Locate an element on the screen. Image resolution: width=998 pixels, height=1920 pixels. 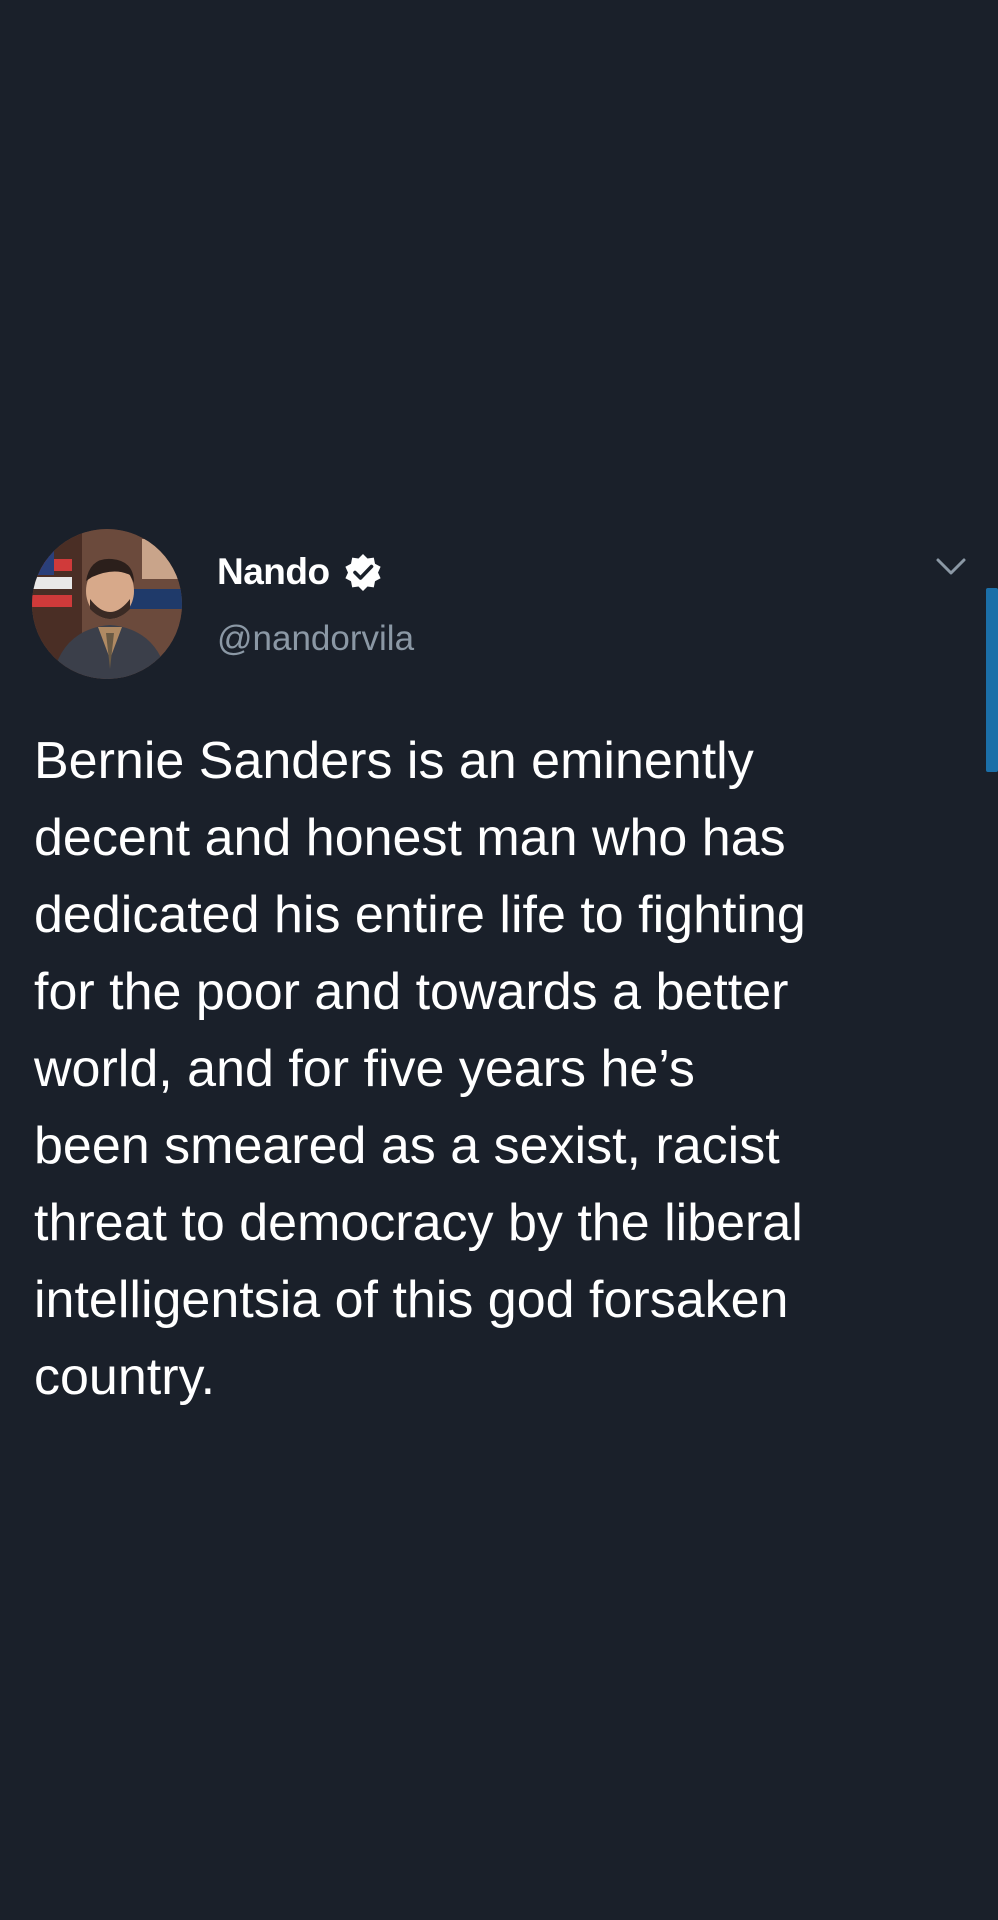
tweet-text-line: country. is located at coordinates (125, 1377).